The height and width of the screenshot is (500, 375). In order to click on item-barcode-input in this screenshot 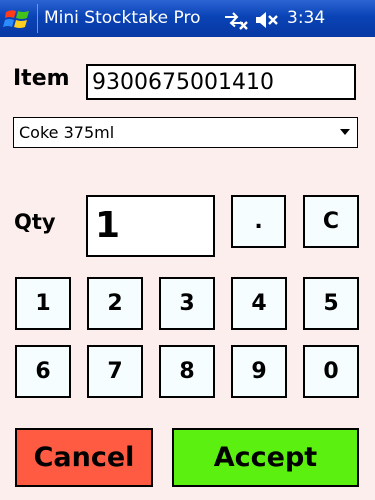, I will do `click(221, 82)`.